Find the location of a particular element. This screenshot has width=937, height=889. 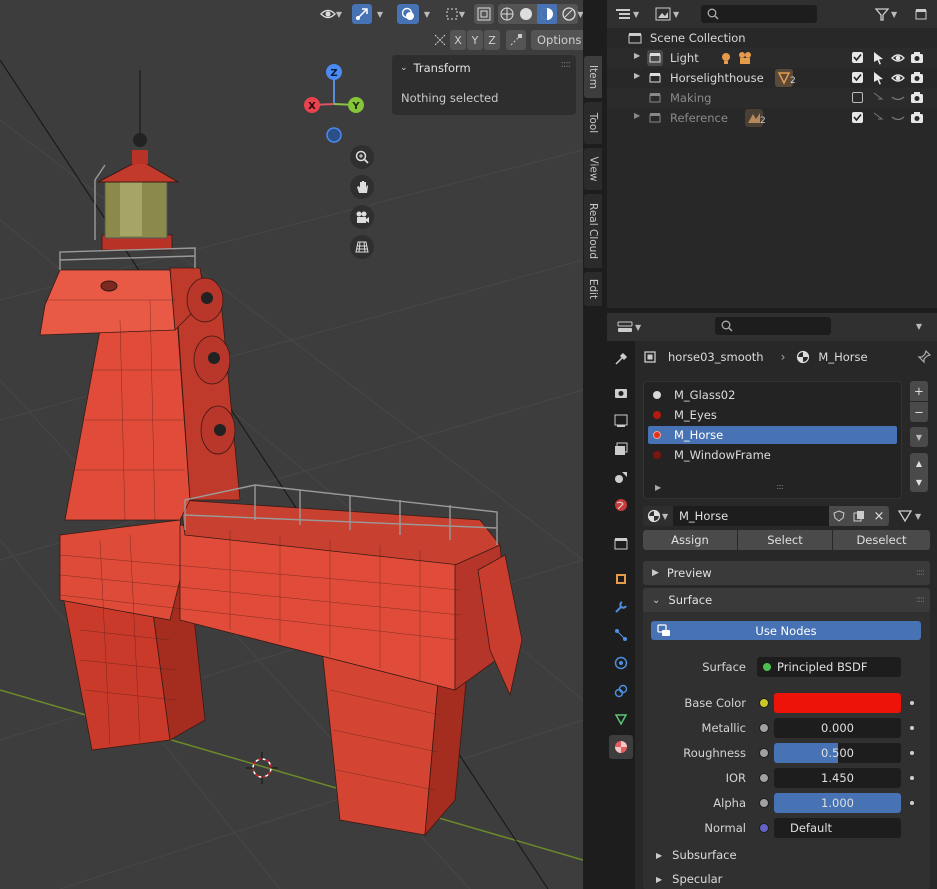

slot-specials-button: ▼ is located at coordinates (919, 437).